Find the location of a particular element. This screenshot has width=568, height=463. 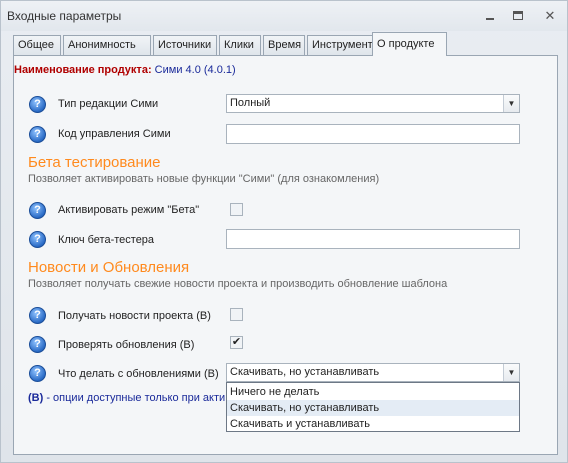

get-news-label: Получать новости проекта (B) is located at coordinates (134, 316).